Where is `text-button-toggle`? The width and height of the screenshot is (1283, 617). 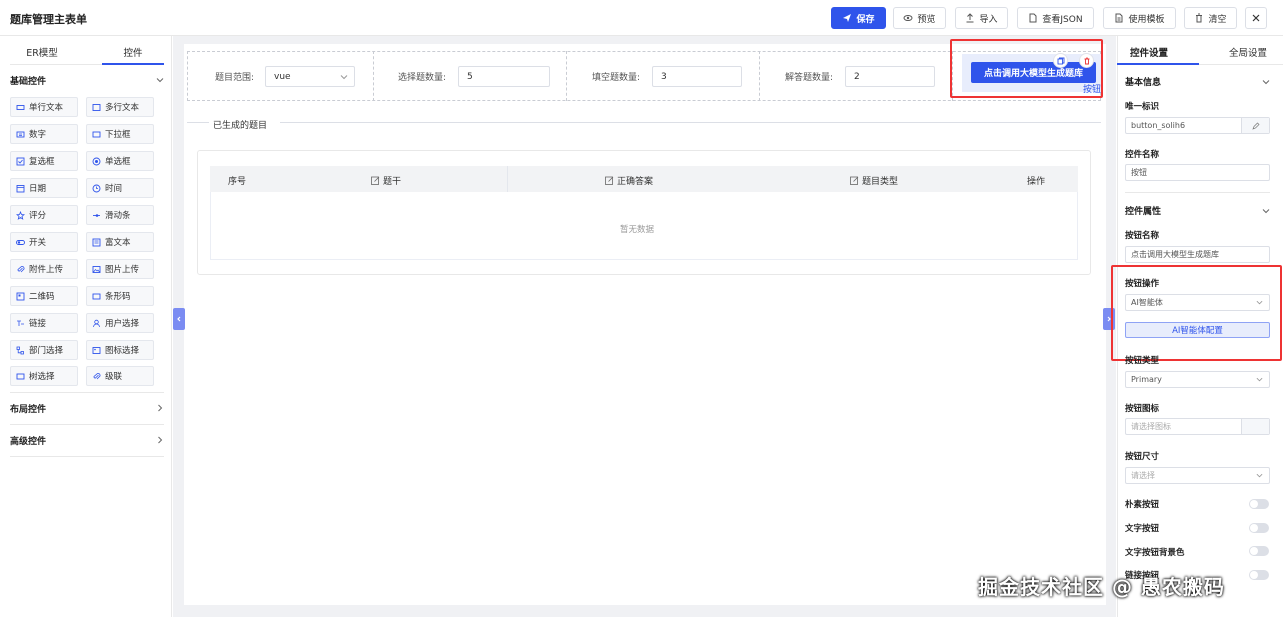
text-button-toggle is located at coordinates (1259, 528).